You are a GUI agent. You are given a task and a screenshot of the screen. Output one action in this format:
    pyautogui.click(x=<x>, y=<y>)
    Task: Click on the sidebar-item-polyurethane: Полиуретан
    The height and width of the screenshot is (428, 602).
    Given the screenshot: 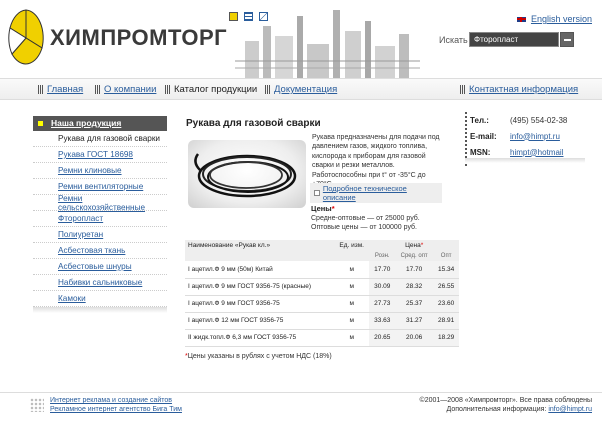 What is the action you would take?
    pyautogui.click(x=100, y=235)
    